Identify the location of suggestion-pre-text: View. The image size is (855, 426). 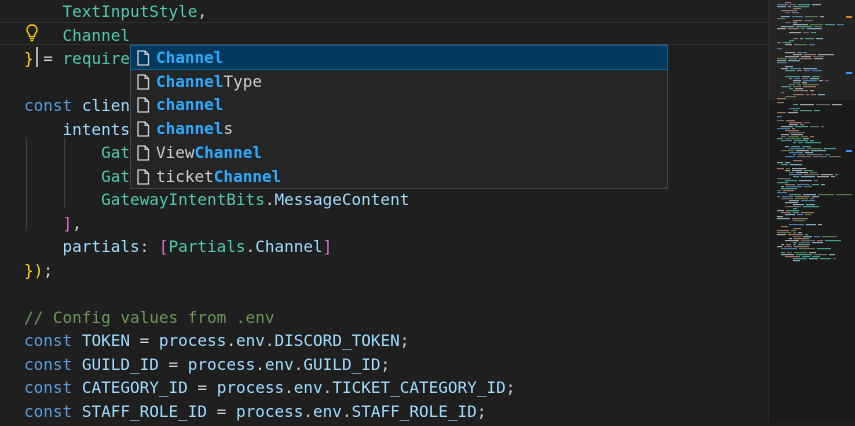
(175, 152).